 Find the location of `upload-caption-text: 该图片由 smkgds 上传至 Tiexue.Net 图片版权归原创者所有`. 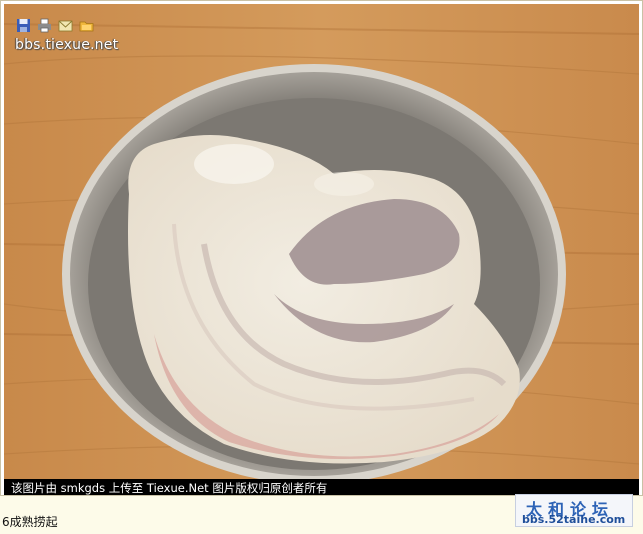

upload-caption-text: 该图片由 smkgds 上传至 Tiexue.Net 图片版权归原创者所有 is located at coordinates (169, 488).